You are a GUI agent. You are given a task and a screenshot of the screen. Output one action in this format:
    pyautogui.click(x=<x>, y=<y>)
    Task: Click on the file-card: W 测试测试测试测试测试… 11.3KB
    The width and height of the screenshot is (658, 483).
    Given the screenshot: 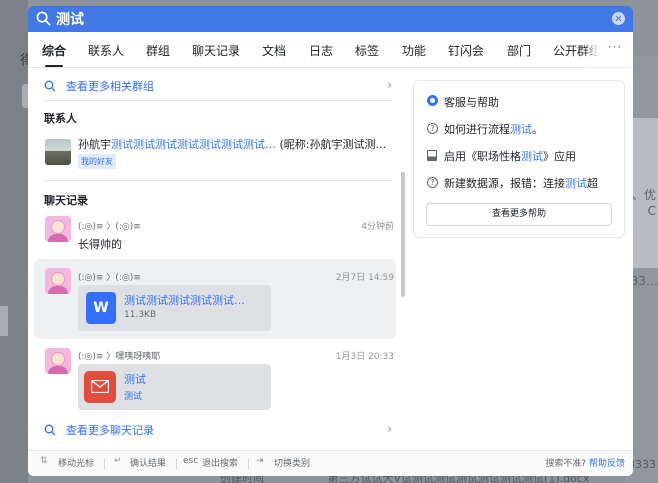 What is the action you would take?
    pyautogui.click(x=174, y=308)
    